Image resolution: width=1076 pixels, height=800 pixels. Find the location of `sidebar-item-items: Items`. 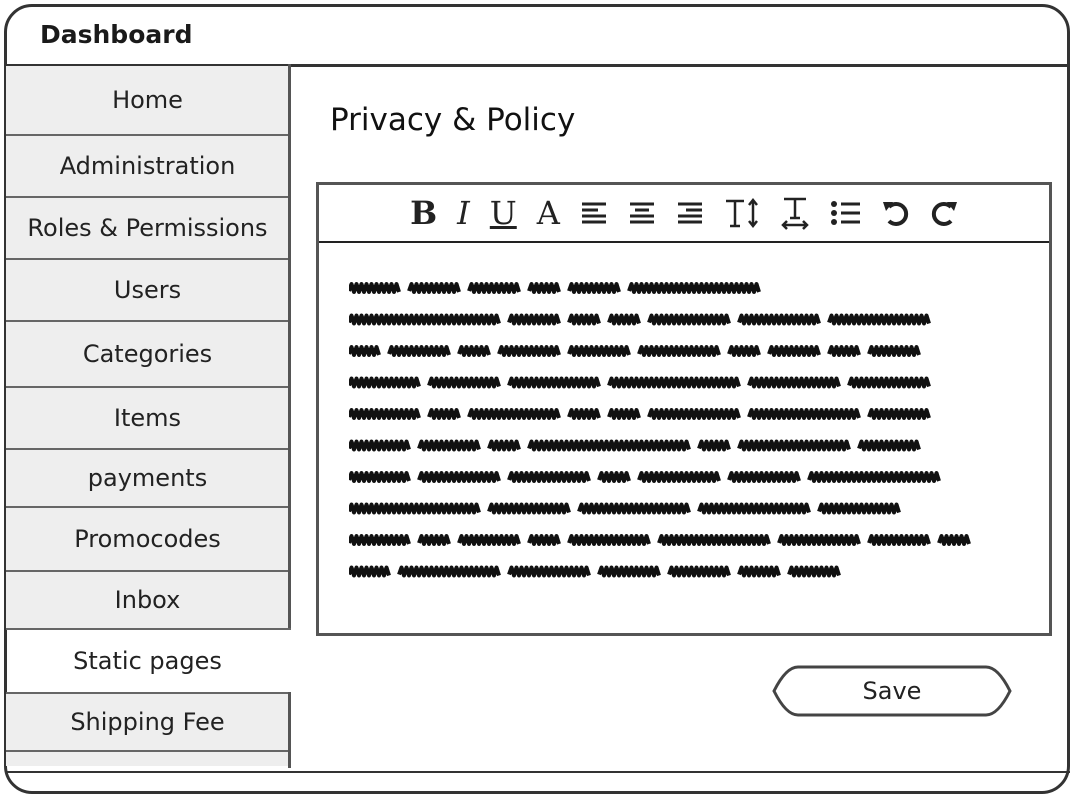

sidebar-item-items: Items is located at coordinates (147, 418).